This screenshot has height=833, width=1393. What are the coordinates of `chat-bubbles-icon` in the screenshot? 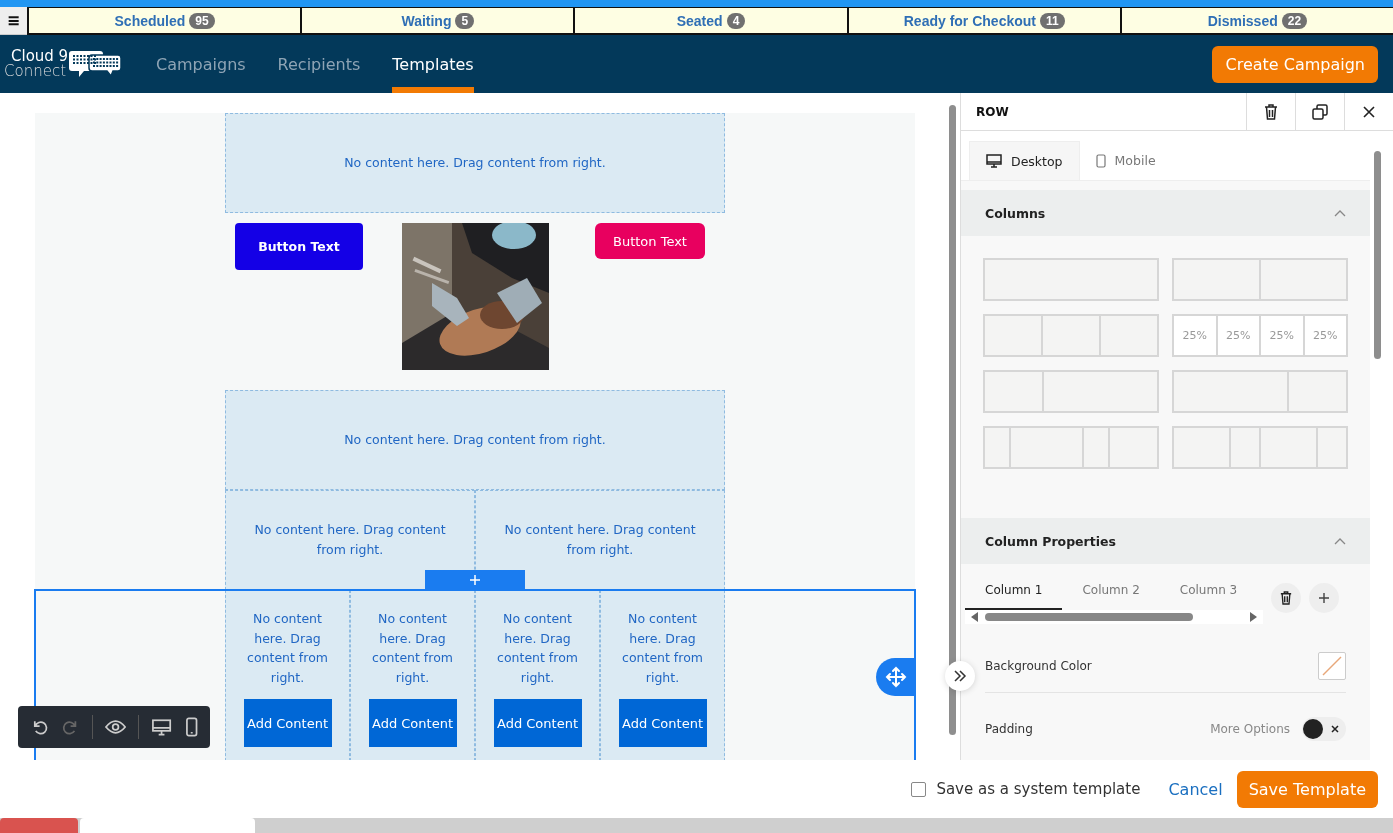 It's located at (95, 64).